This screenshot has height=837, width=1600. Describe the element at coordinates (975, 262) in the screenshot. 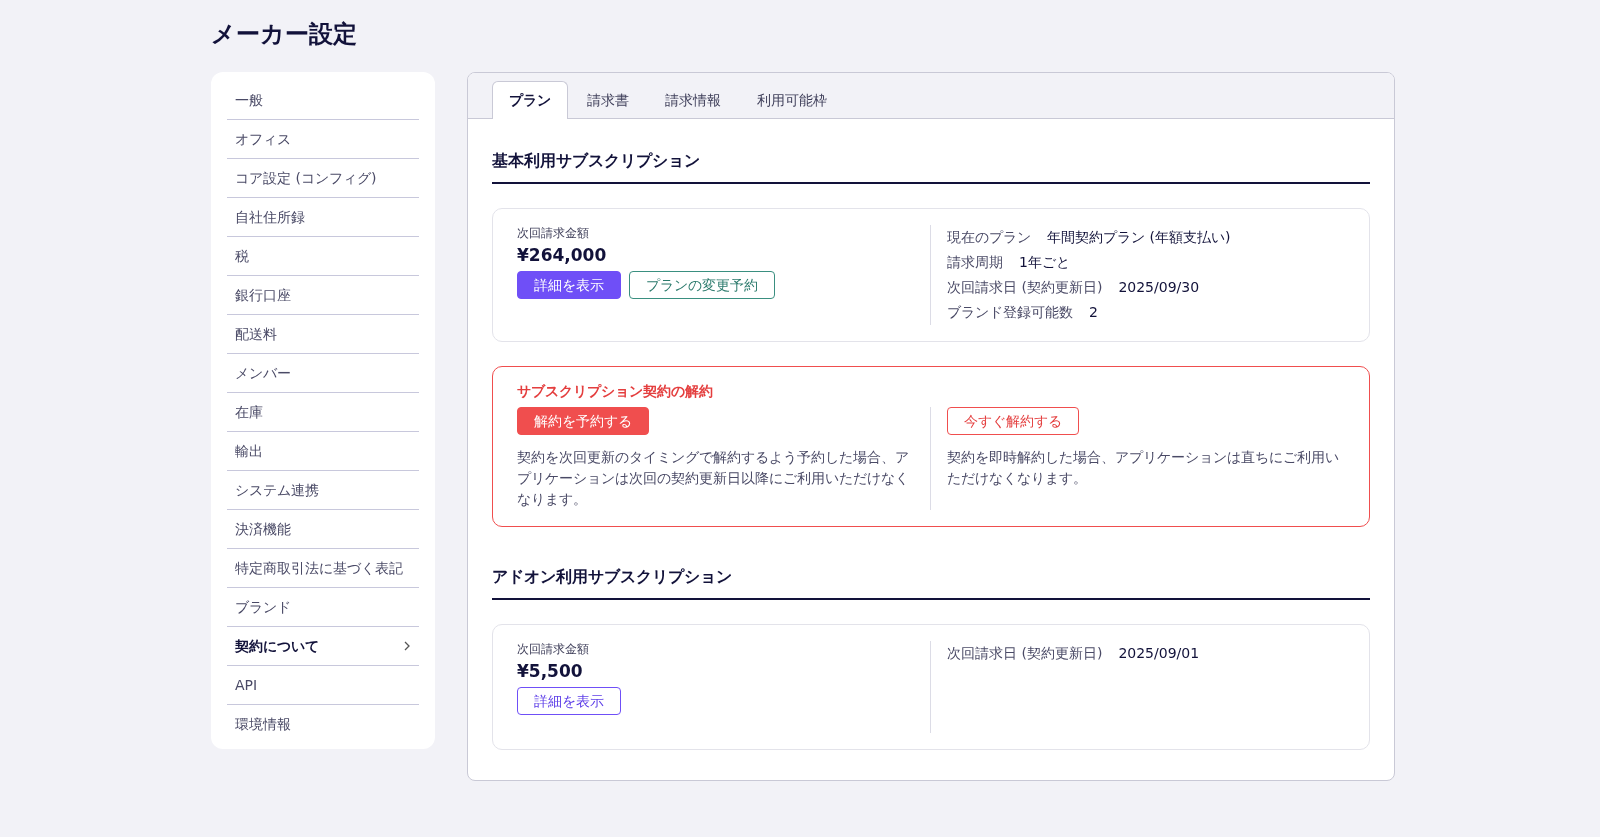

I see `detail-label: 請求周期` at that location.